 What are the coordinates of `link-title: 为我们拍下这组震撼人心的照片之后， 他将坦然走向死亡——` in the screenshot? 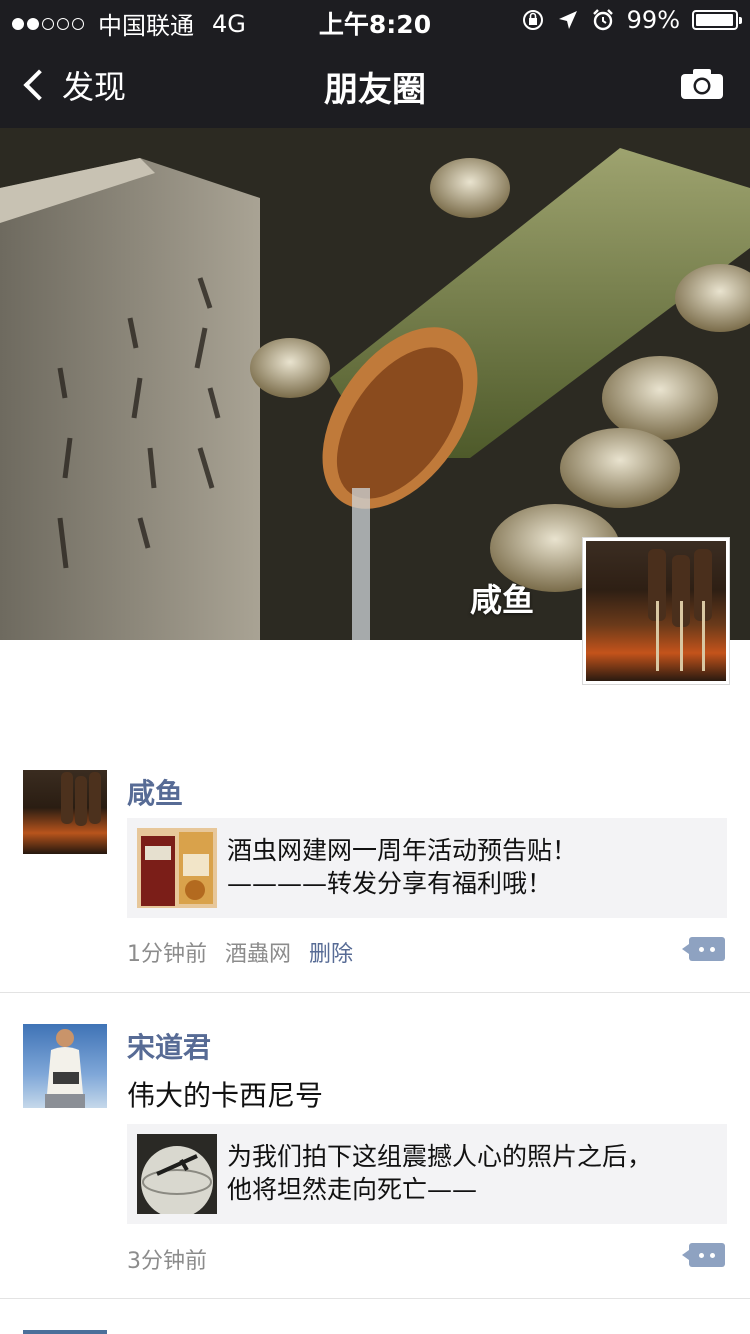 It's located at (440, 1173).